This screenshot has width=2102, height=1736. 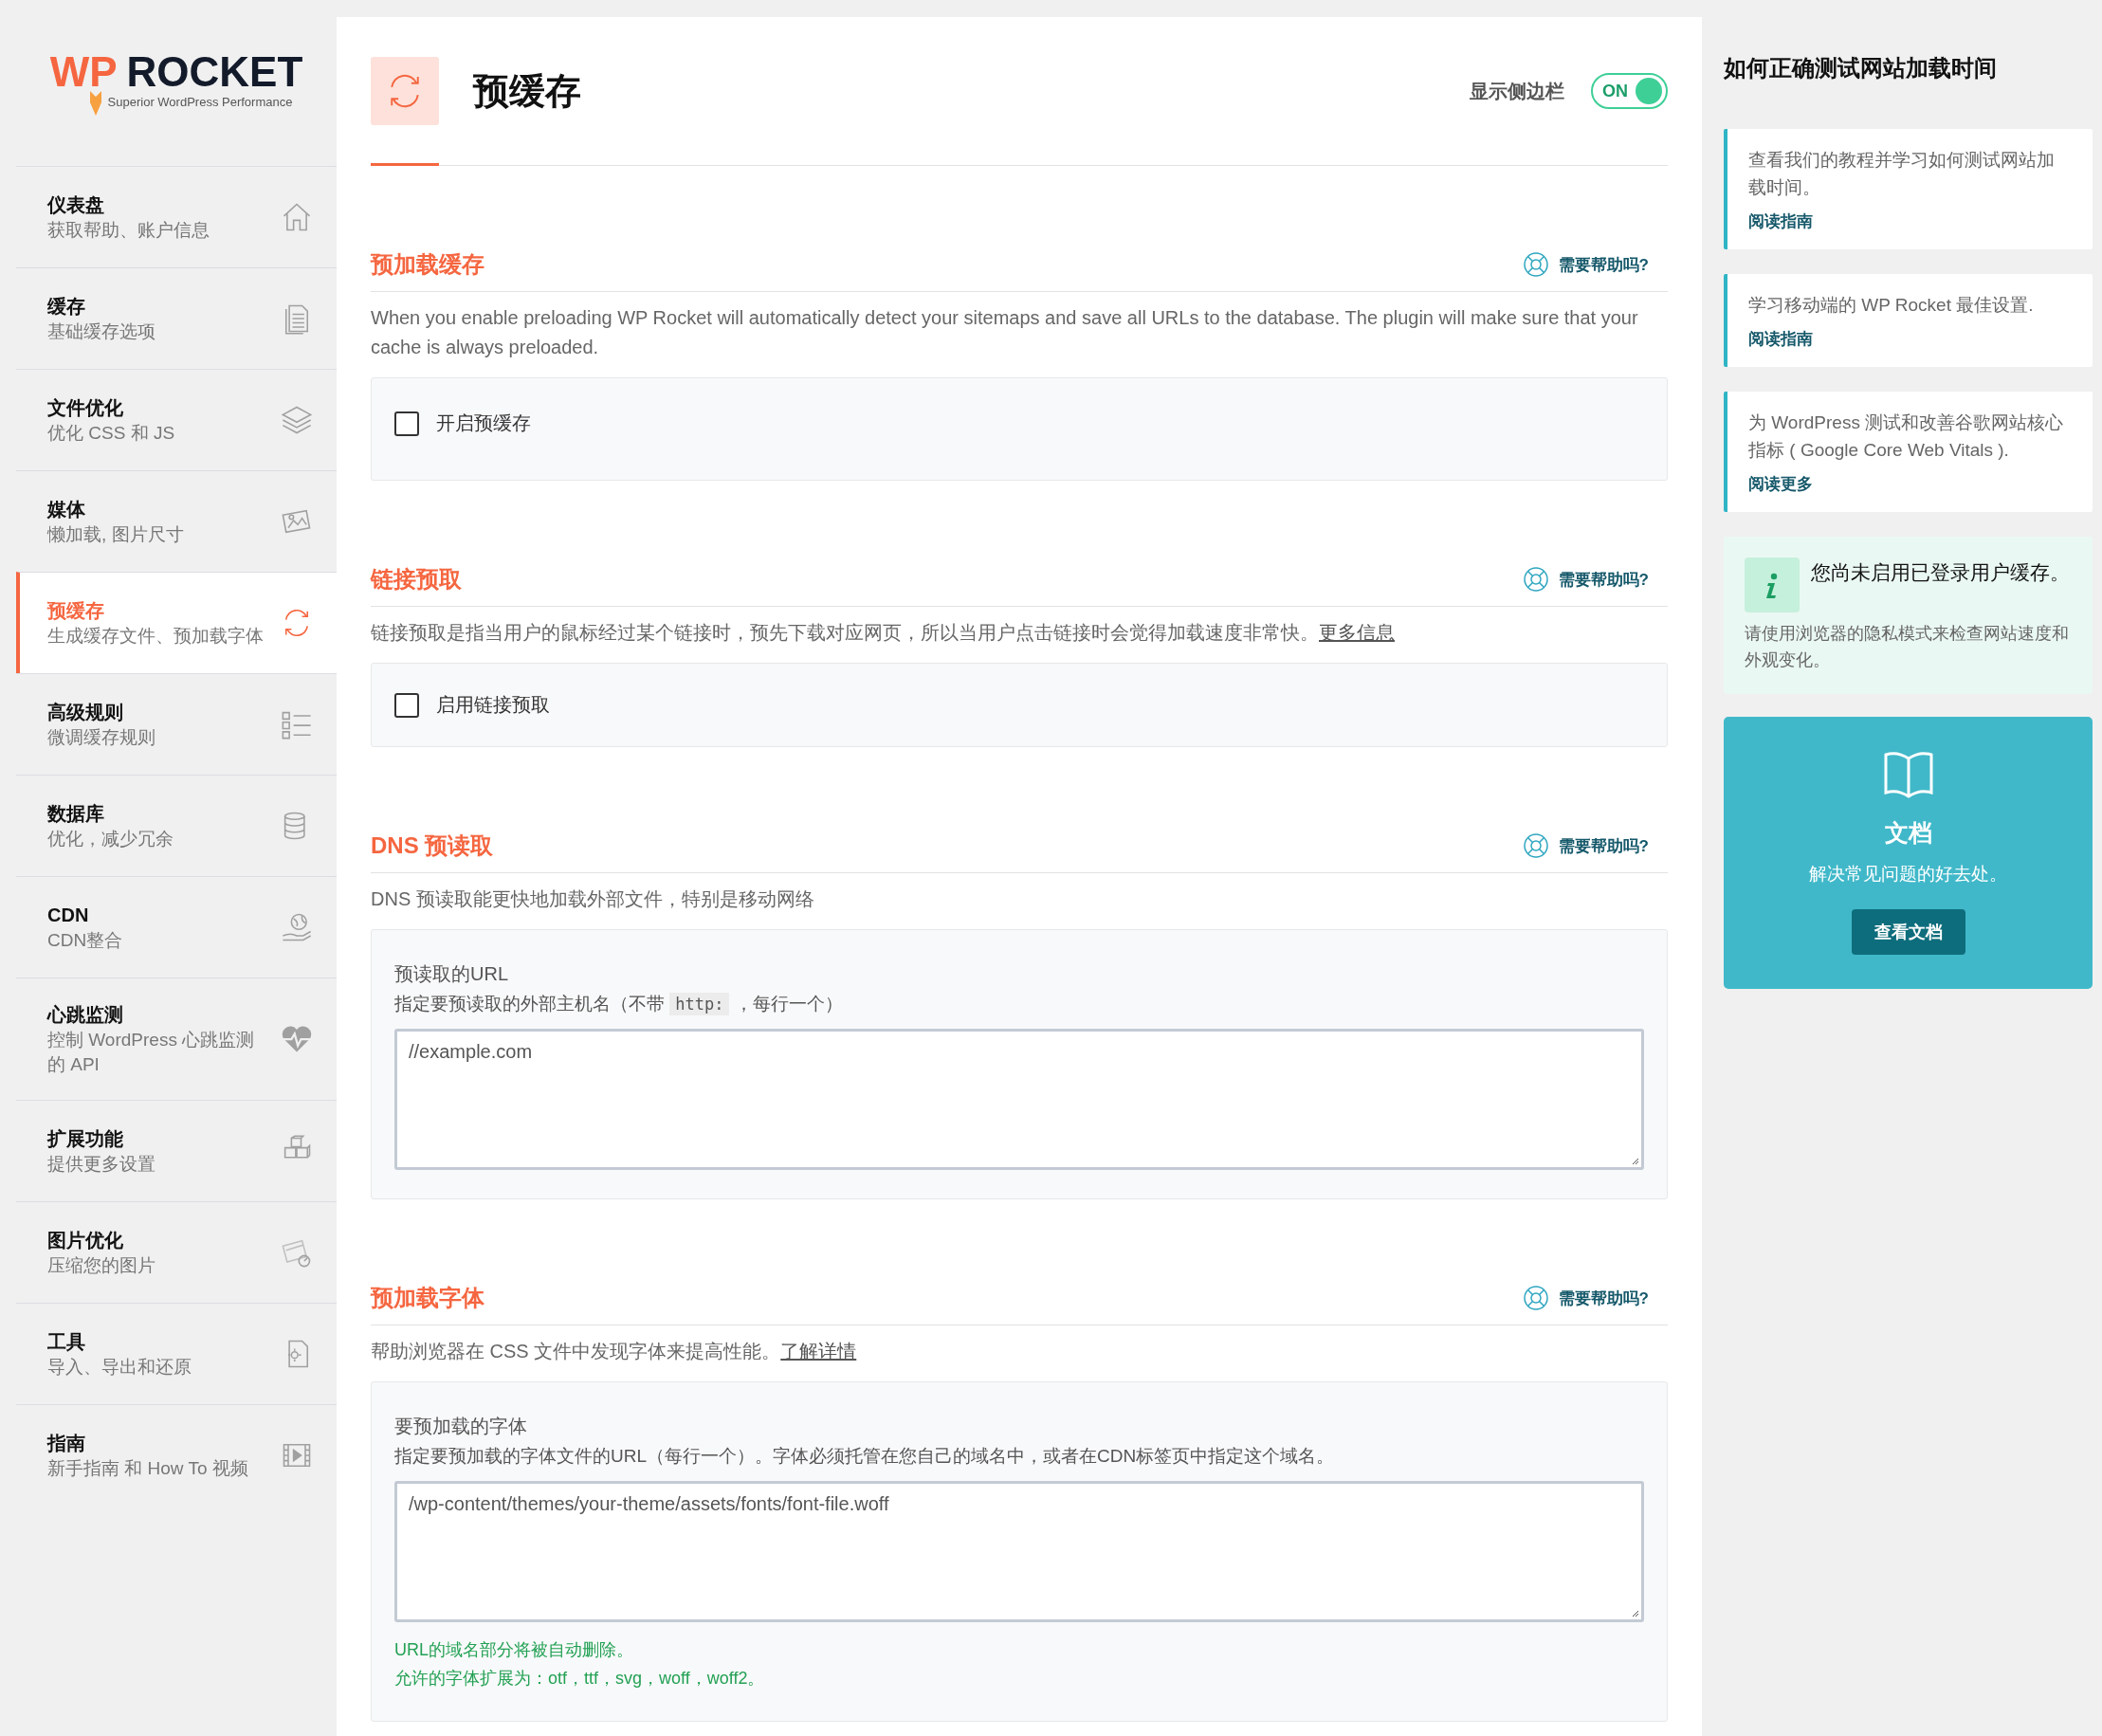 I want to click on tip-text: 为 WordPress 测试和改善谷歌网站核心指标 ( Google Core Web Vitals )., so click(x=1906, y=436).